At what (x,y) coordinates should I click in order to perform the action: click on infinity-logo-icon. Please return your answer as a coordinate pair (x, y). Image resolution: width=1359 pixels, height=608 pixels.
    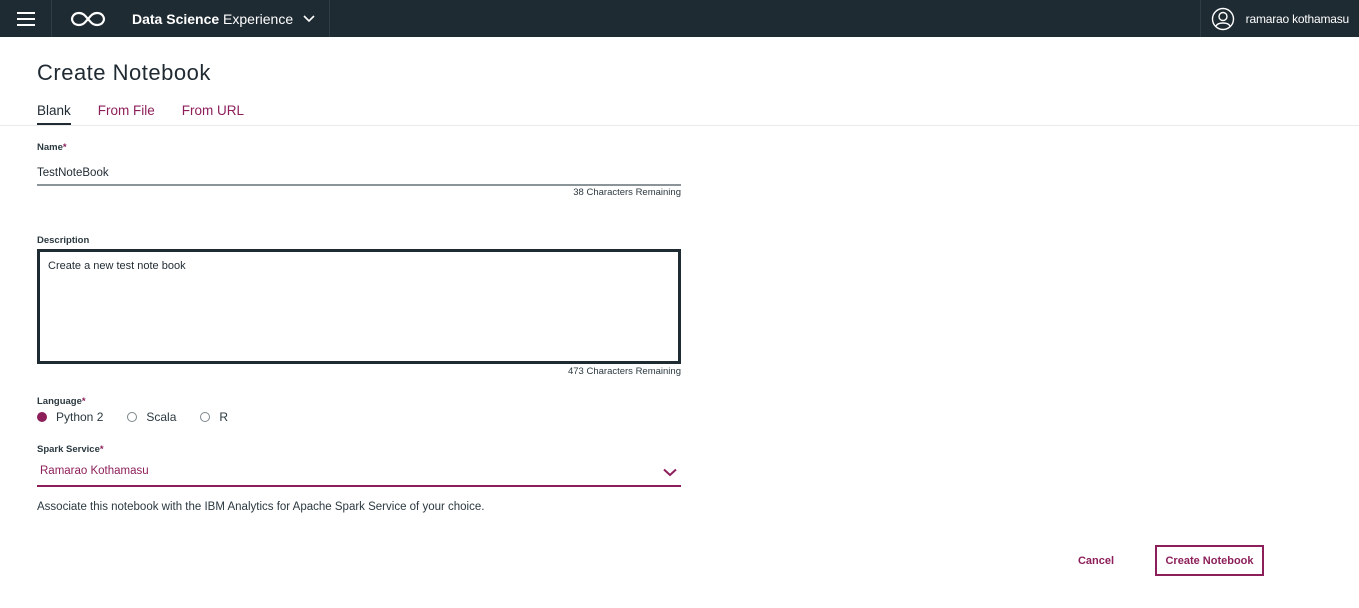
    Looking at the image, I should click on (88, 18).